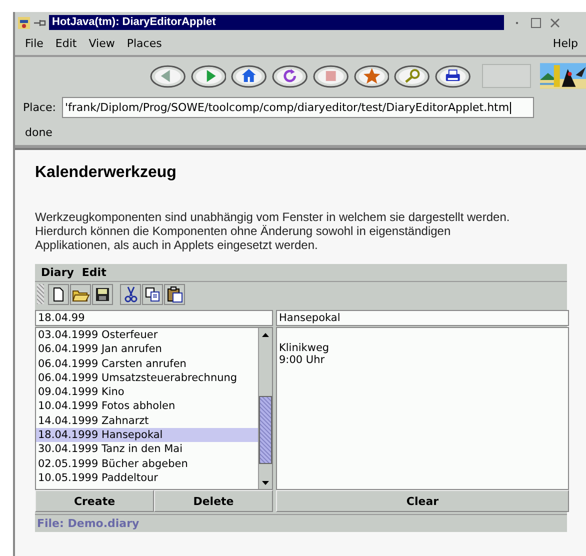 The width and height of the screenshot is (586, 556). Describe the element at coordinates (102, 294) in the screenshot. I see `save-button` at that location.